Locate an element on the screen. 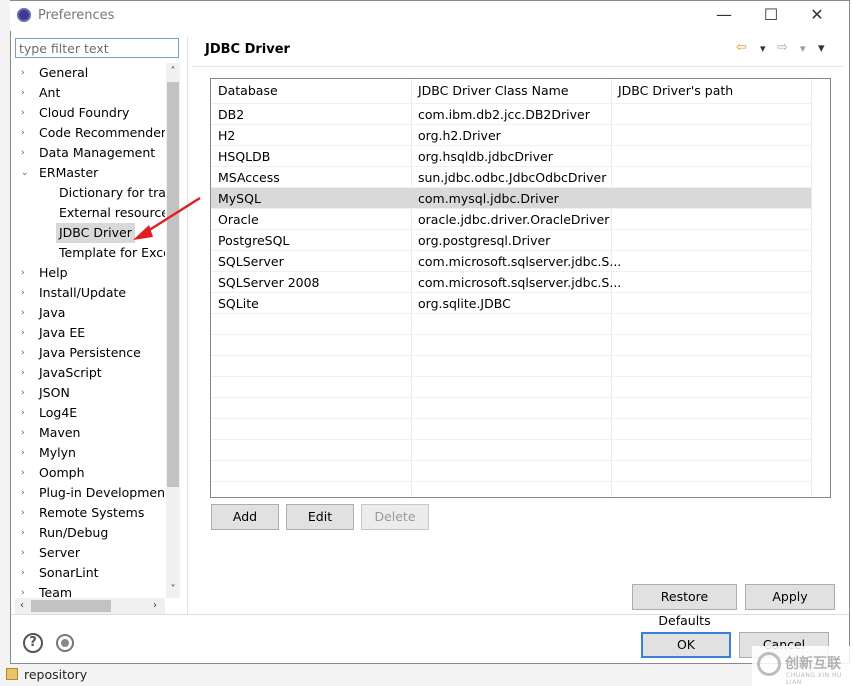 The image size is (853, 686). tree-item-plug-in-development: › Plug-in Development is located at coordinates (90, 493).